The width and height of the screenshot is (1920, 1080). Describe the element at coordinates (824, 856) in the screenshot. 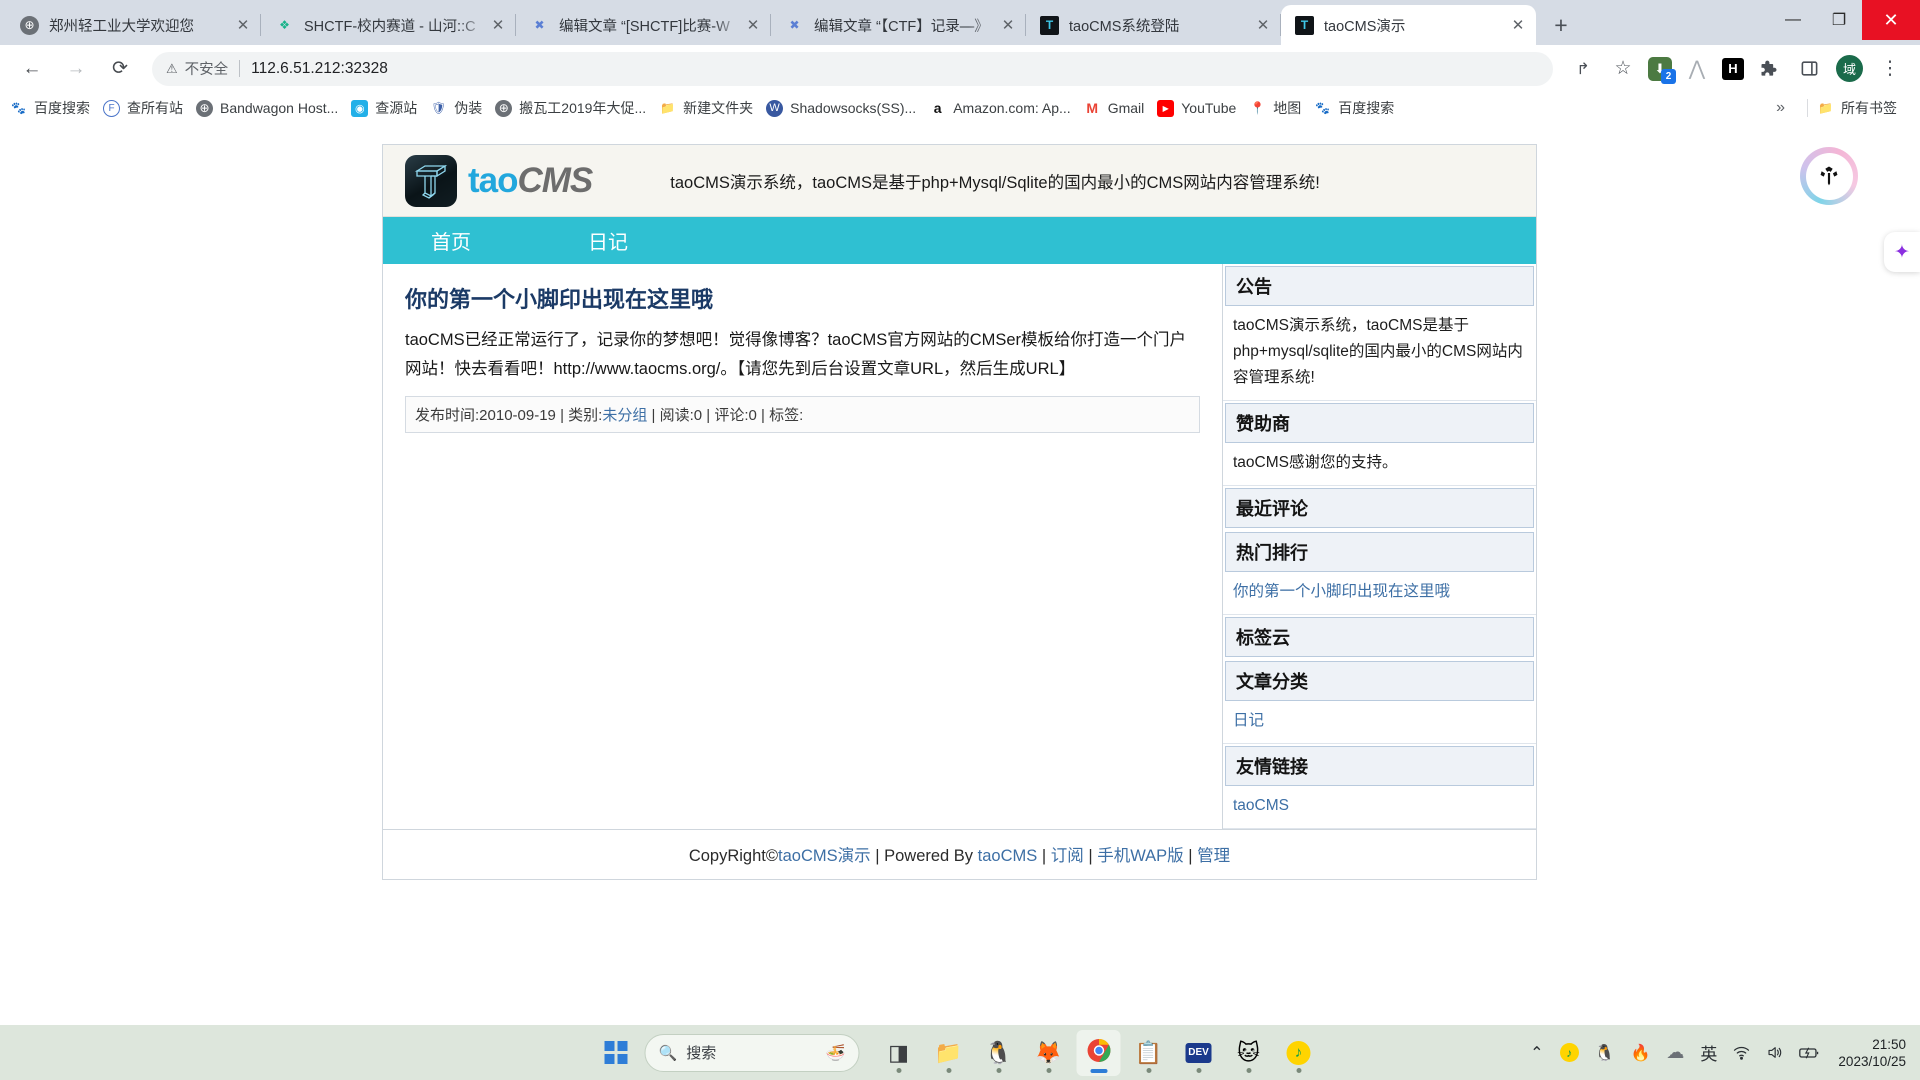

I see `footer-site-link: taoCMS演示` at that location.